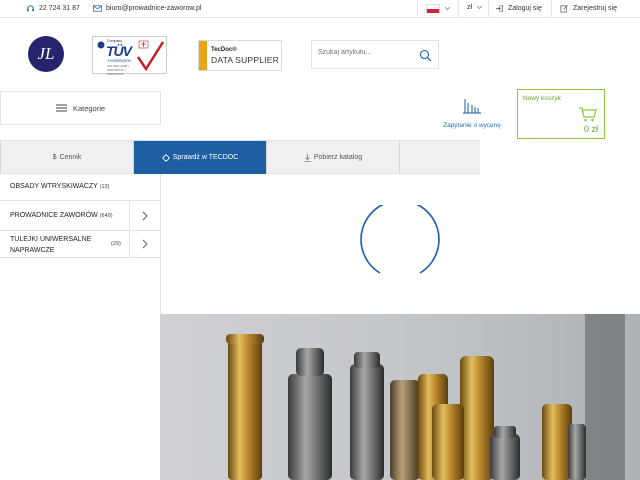 This screenshot has height=480, width=640. I want to click on currency-selector: zł, so click(475, 7).